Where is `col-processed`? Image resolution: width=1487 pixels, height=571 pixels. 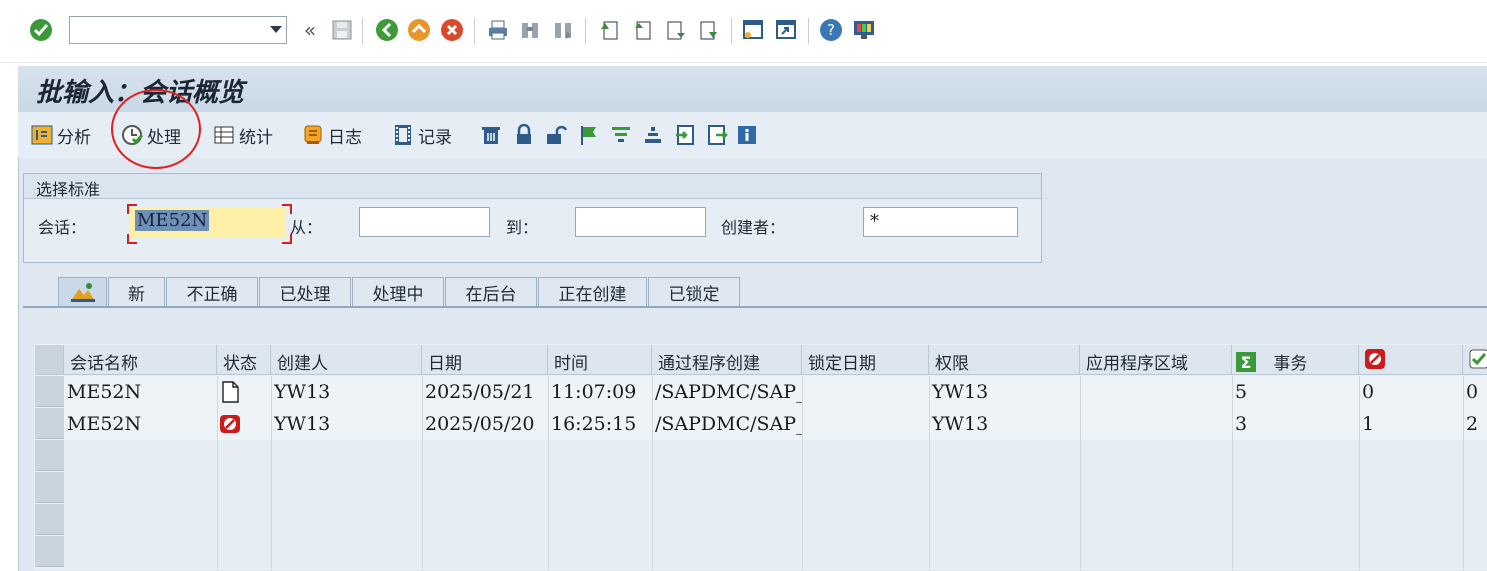
col-processed is located at coordinates (1475, 360).